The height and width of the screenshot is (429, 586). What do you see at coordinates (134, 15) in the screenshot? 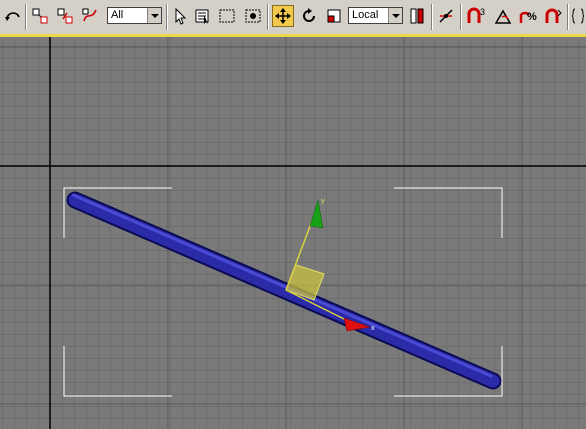
I see `selection-filter-dropdown: All` at bounding box center [134, 15].